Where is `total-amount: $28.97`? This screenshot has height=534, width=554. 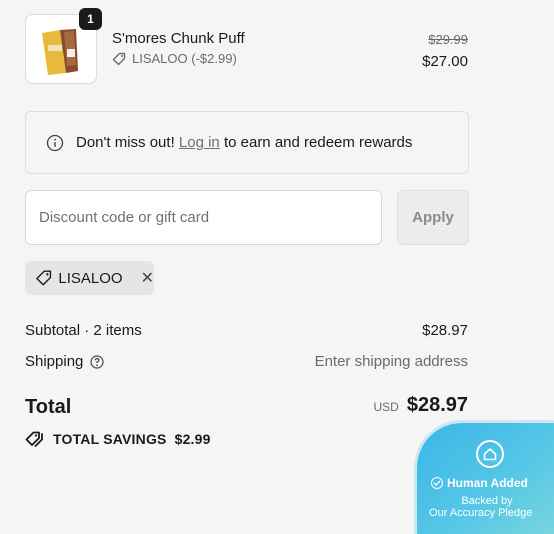
total-amount: $28.97 is located at coordinates (437, 405).